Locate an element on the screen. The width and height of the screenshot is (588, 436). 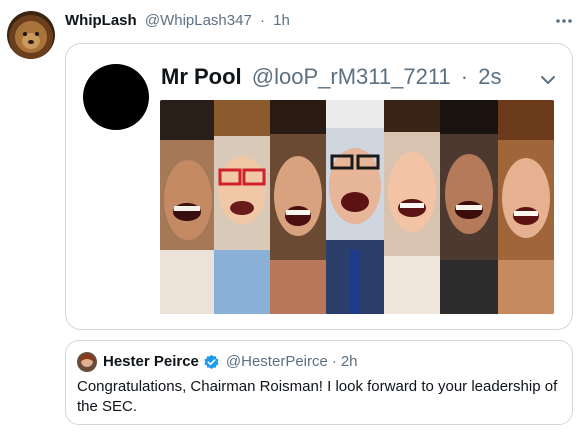
quoted-tweet-time: 2s is located at coordinates (489, 76).